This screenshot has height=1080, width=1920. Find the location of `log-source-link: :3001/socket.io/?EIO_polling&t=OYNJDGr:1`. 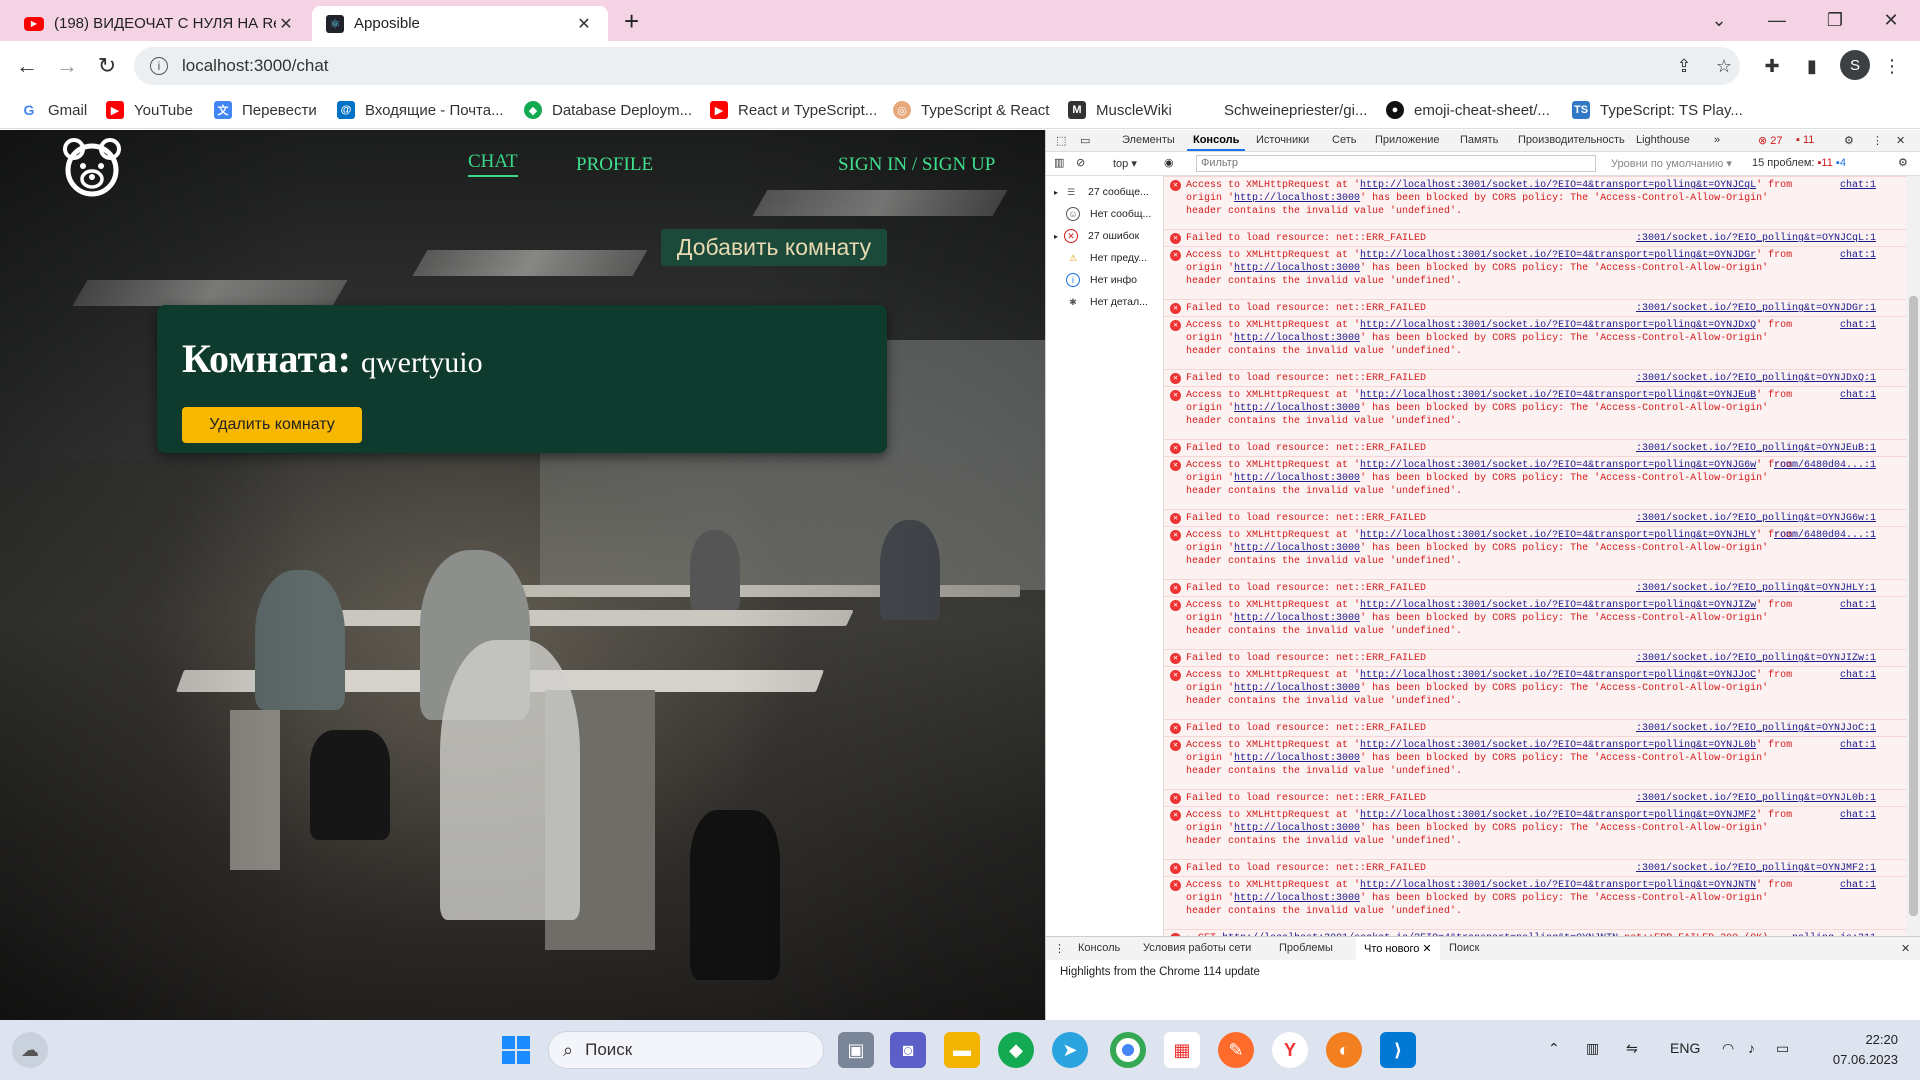

log-source-link: :3001/socket.io/?EIO_polling&t=OYNJDGr:1 is located at coordinates (1756, 308).